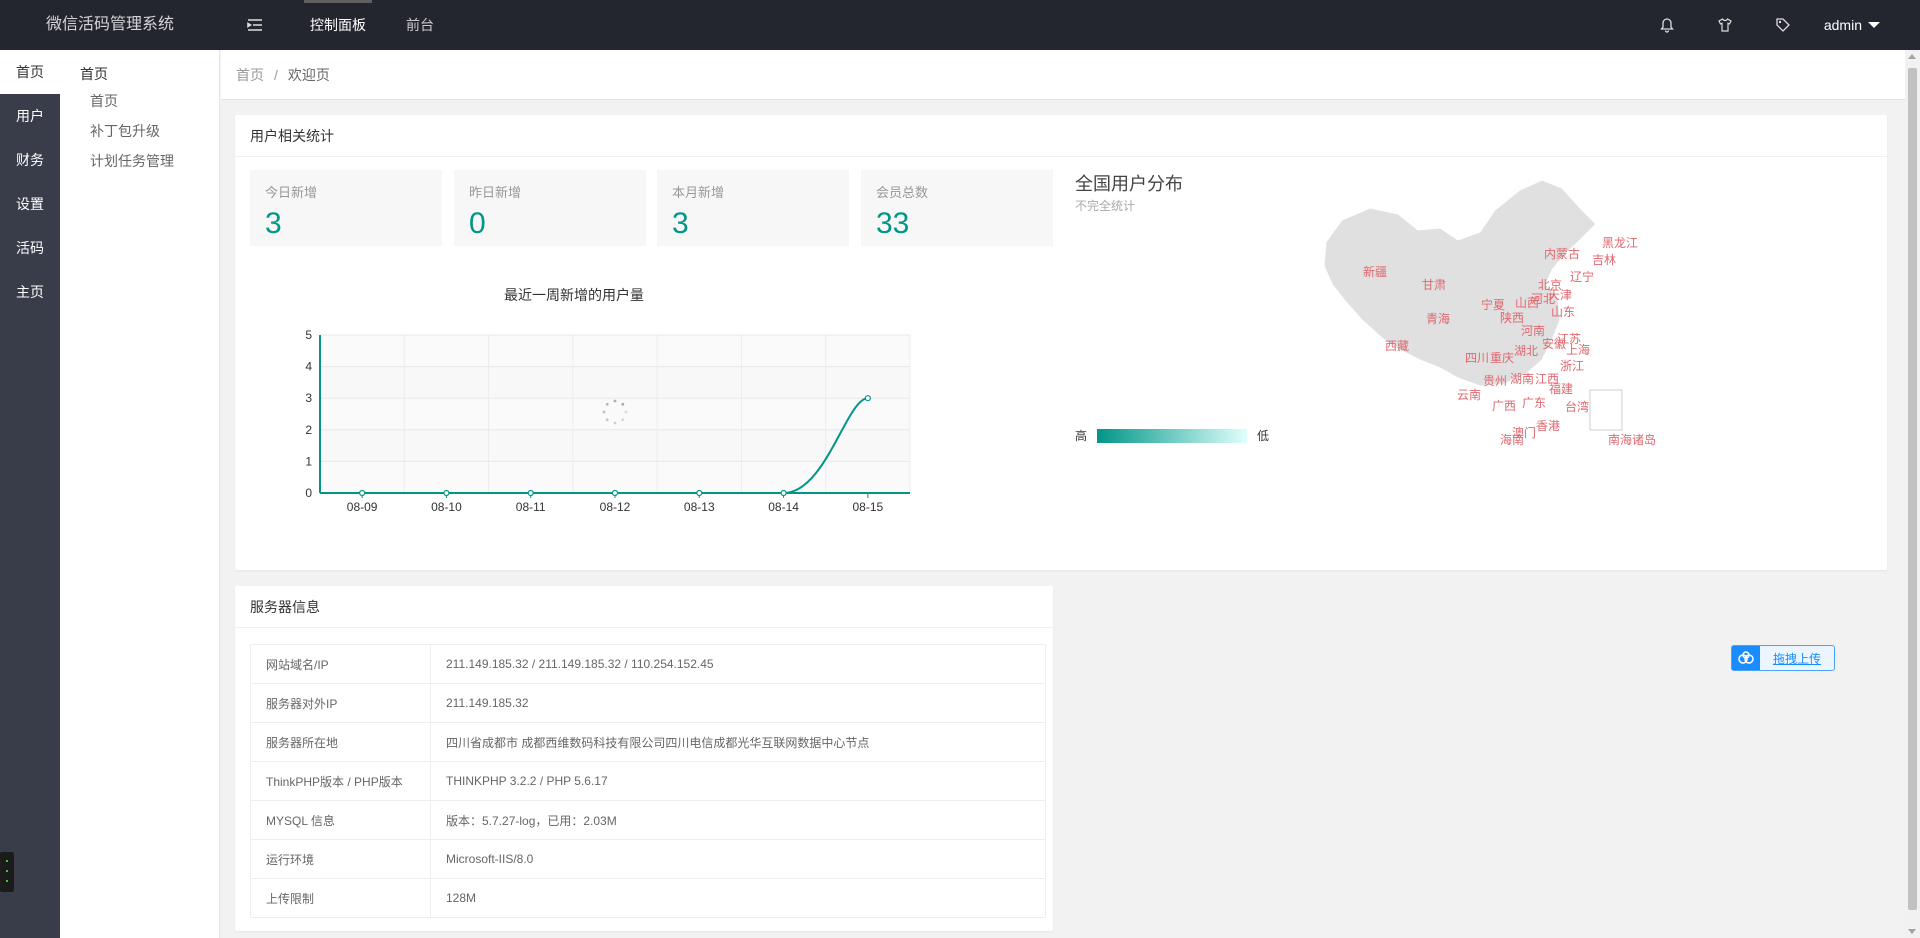 The width and height of the screenshot is (1920, 938). What do you see at coordinates (1081, 436) in the screenshot?
I see `legend-high-label: 高` at bounding box center [1081, 436].